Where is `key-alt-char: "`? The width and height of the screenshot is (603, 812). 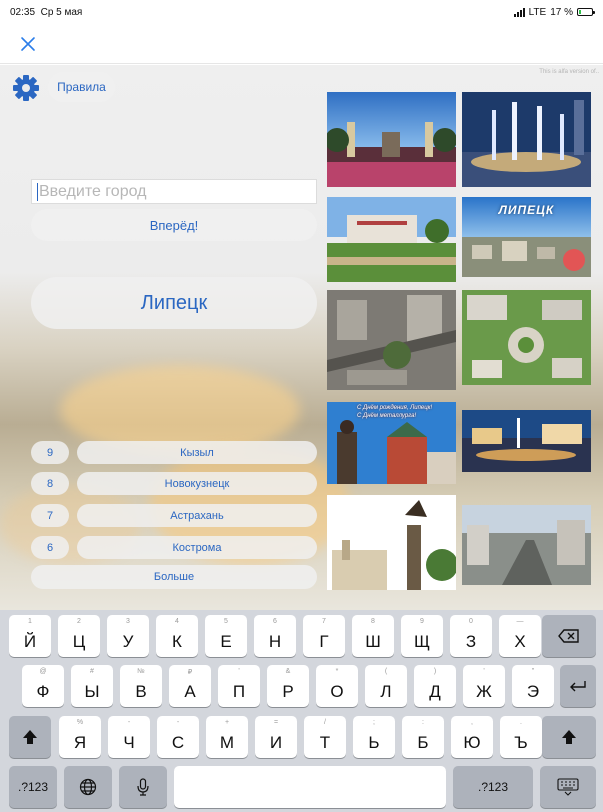 key-alt-char: " is located at coordinates (533, 671).